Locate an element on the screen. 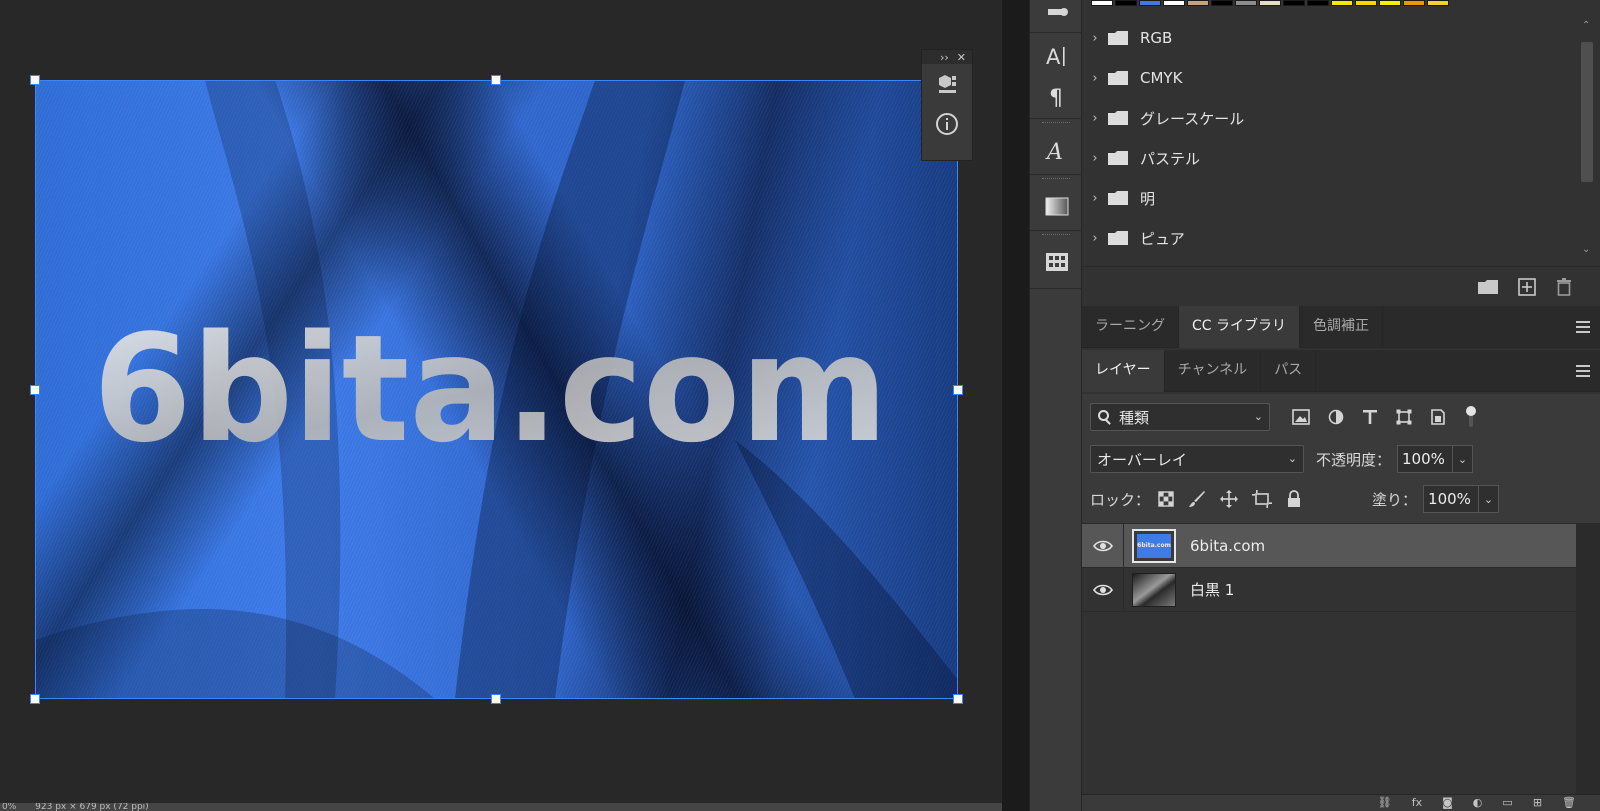  shape-filter-icon is located at coordinates (1404, 417).